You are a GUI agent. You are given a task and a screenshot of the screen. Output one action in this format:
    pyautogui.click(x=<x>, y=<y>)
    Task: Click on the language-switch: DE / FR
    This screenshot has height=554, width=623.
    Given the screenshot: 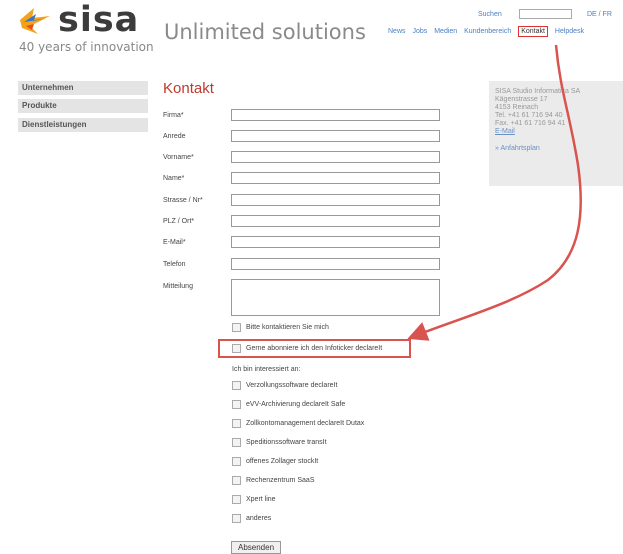 What is the action you would take?
    pyautogui.click(x=599, y=14)
    